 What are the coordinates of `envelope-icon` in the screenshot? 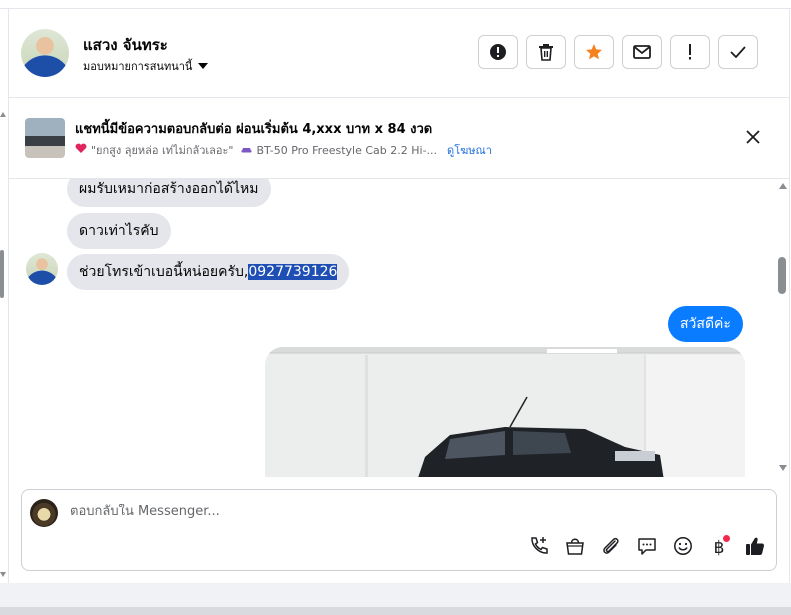 It's located at (642, 52).